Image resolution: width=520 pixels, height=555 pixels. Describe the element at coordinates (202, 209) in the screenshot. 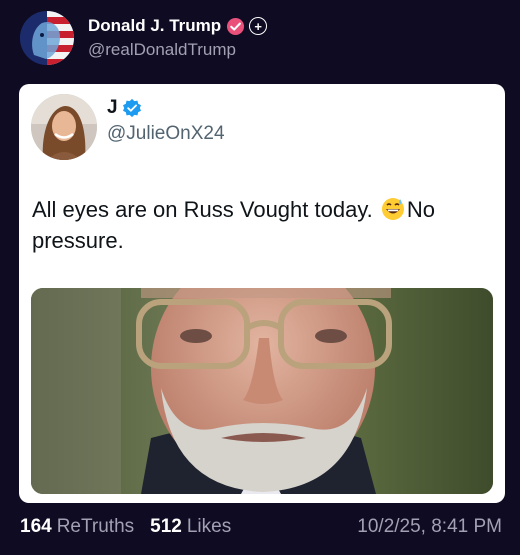

I see `quoted-text-part-1: All eyes are on Russ Vought today.` at that location.